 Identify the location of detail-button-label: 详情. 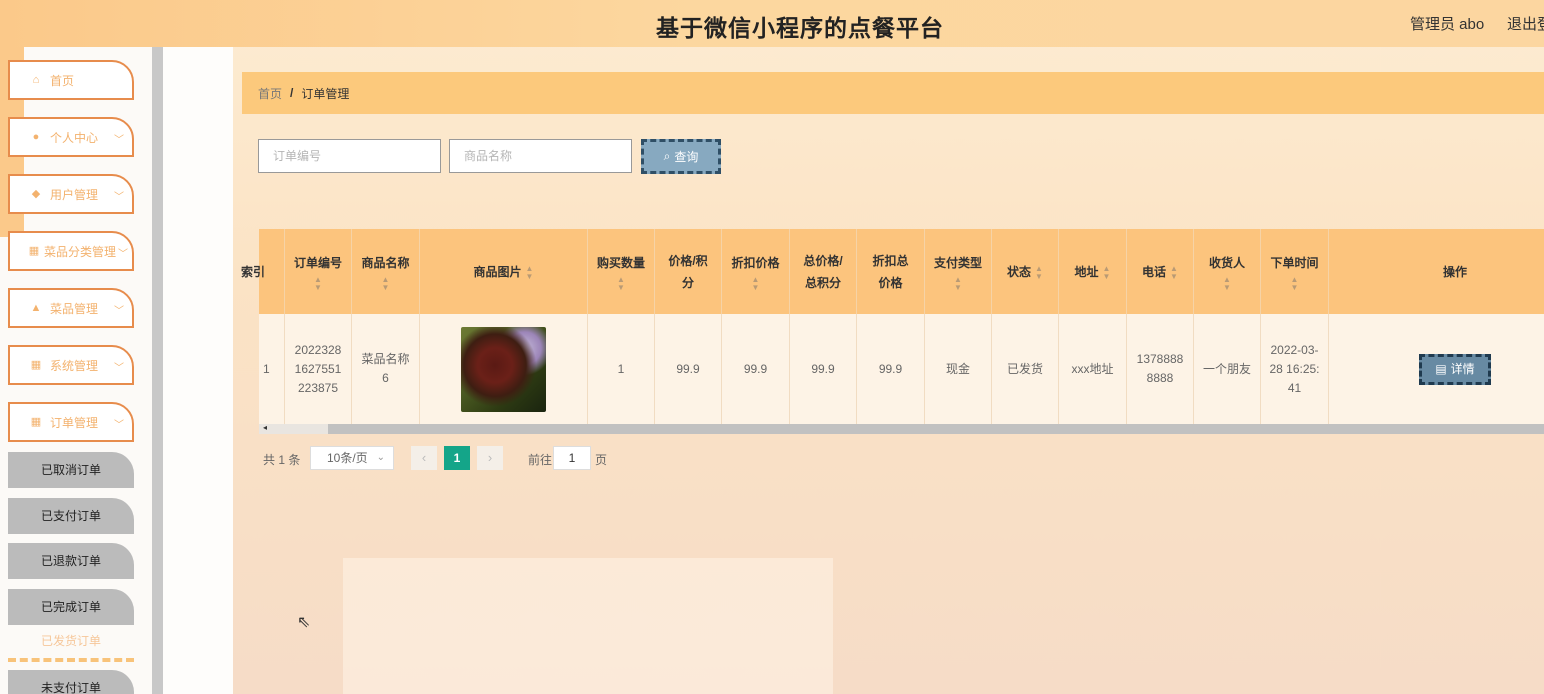
(1462, 368).